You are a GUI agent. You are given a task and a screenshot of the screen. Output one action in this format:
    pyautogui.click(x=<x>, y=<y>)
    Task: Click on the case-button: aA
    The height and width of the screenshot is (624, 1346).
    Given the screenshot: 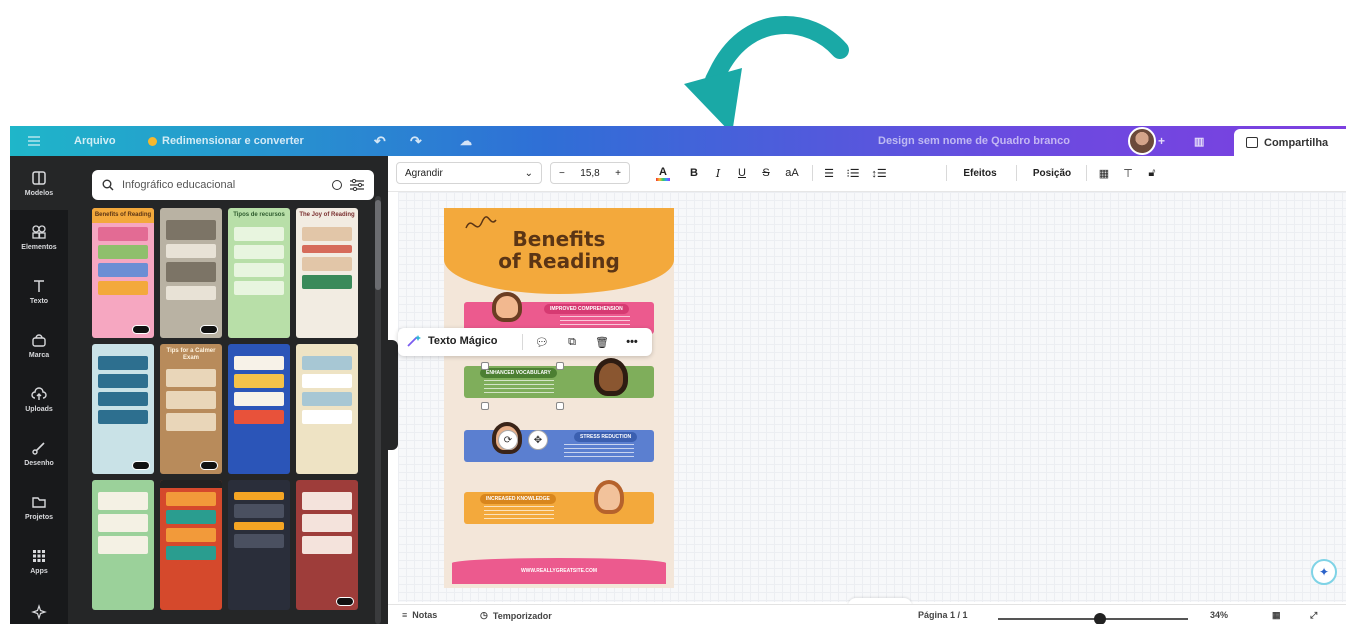 What is the action you would take?
    pyautogui.click(x=792, y=173)
    